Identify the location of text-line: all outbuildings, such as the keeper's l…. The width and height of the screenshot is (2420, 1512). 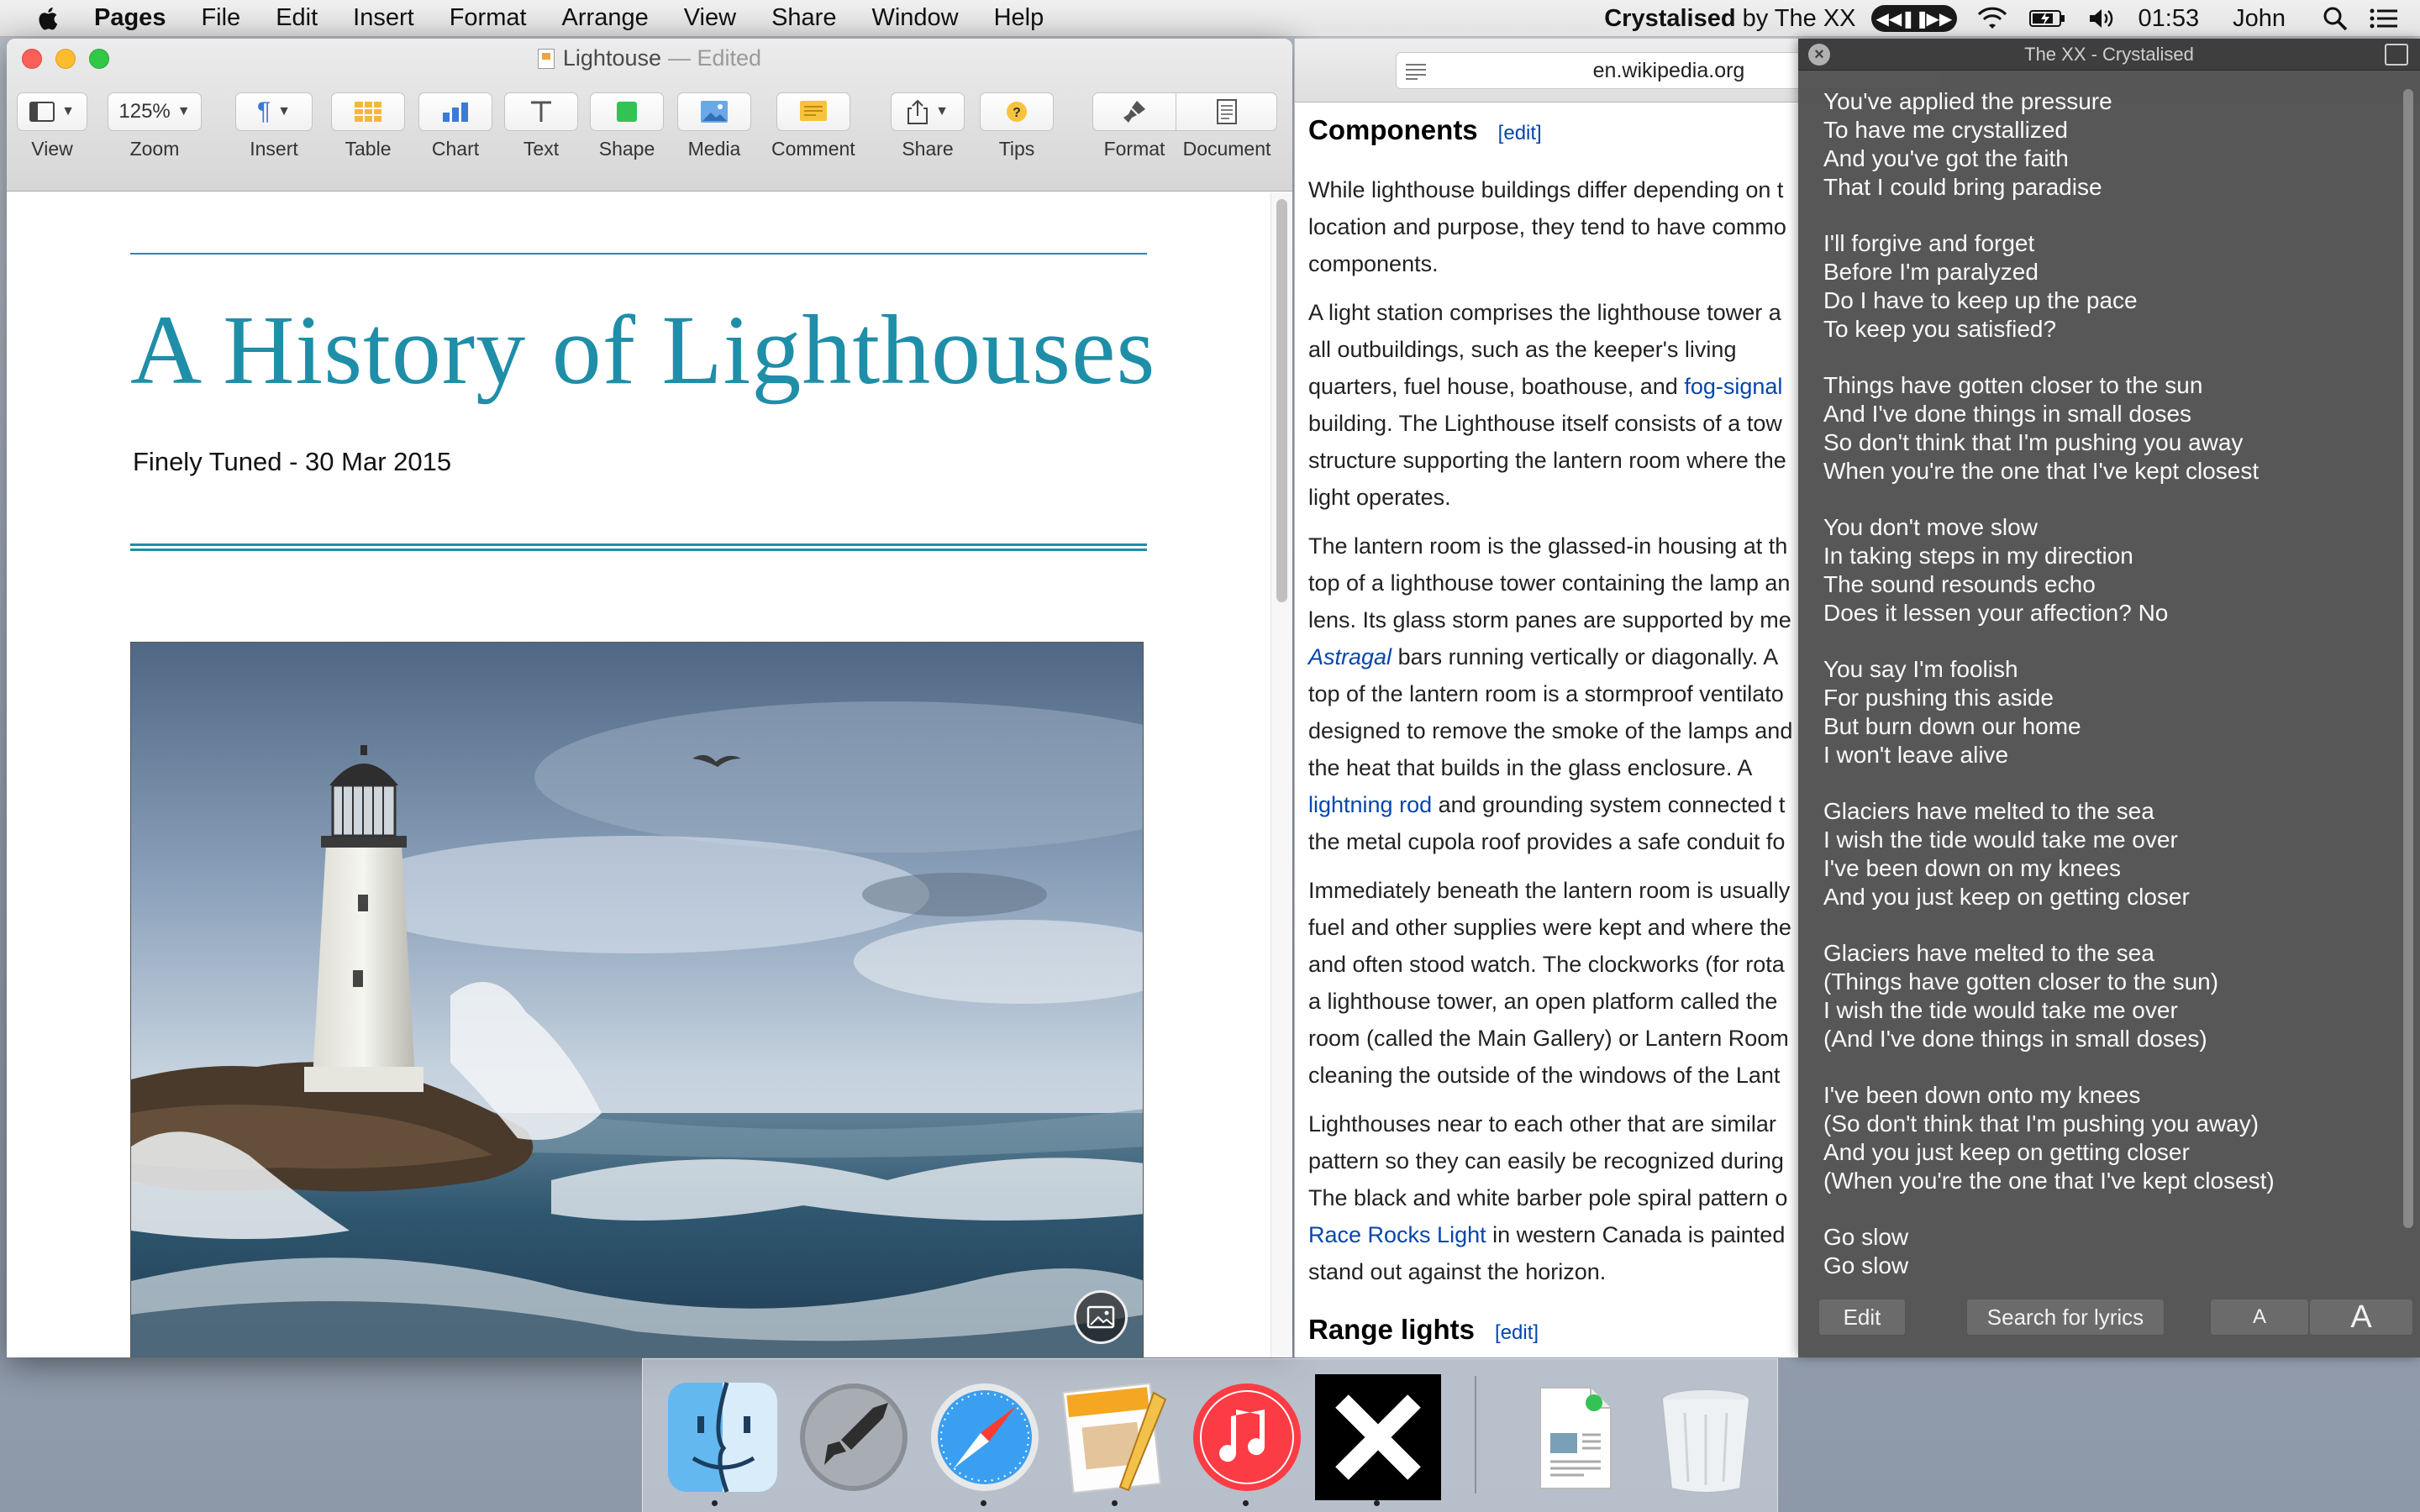
(1523, 349).